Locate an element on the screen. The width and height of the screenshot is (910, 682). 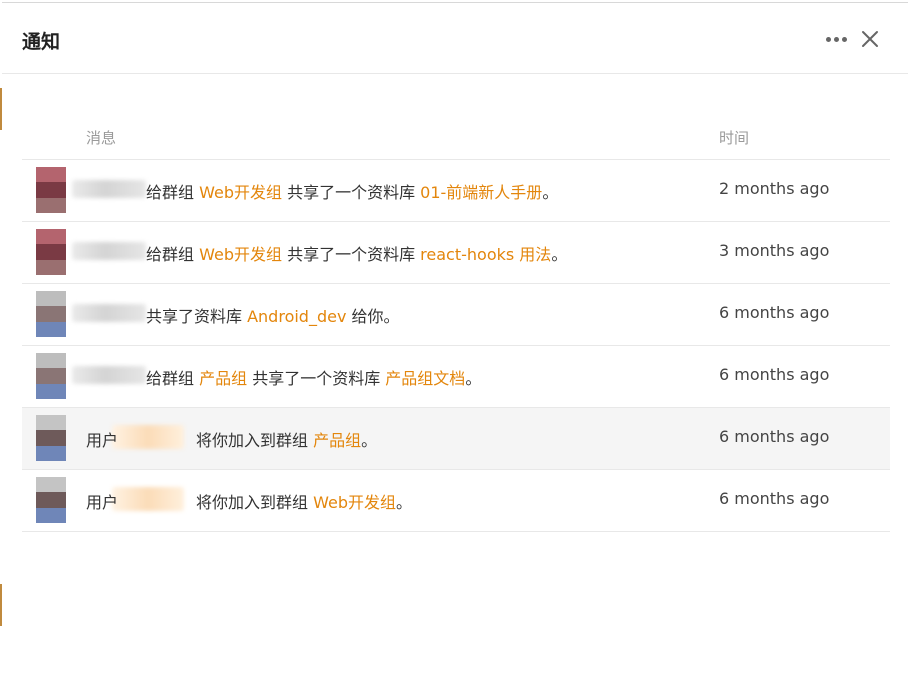
library-link: 产品组文档 is located at coordinates (425, 378).